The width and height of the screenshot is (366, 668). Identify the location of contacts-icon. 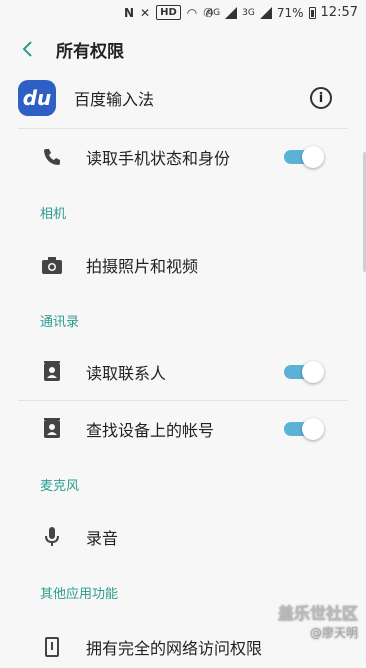
(52, 372).